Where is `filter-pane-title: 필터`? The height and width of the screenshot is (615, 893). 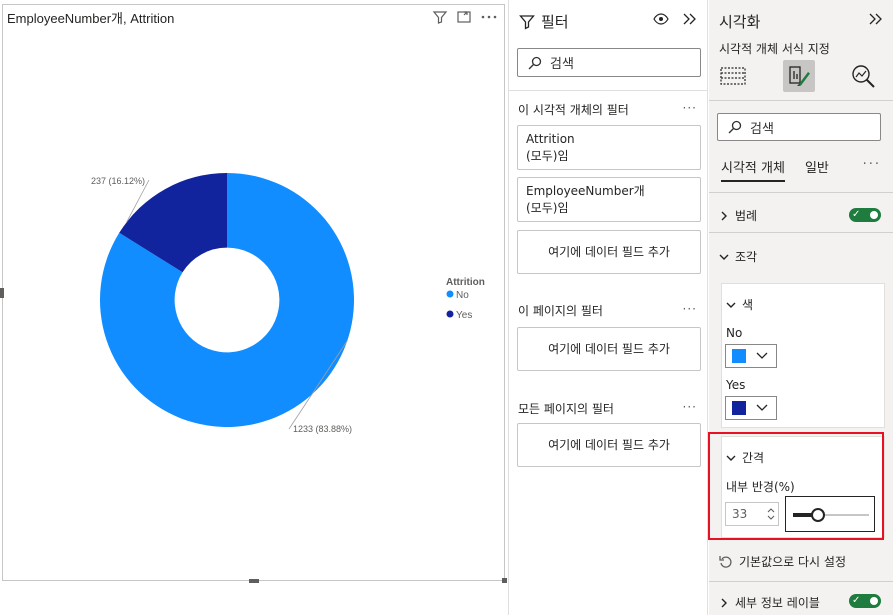
filter-pane-title: 필터 is located at coordinates (555, 22).